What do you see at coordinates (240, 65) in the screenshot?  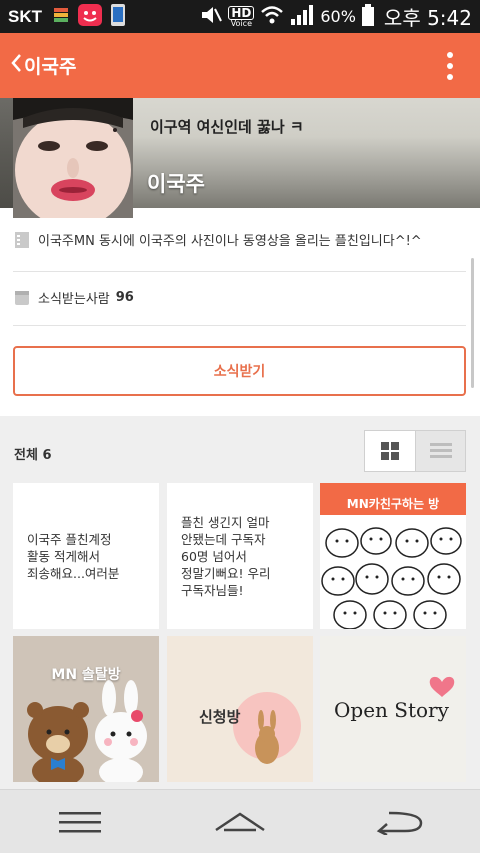 I see `app-bar: 이국주` at bounding box center [240, 65].